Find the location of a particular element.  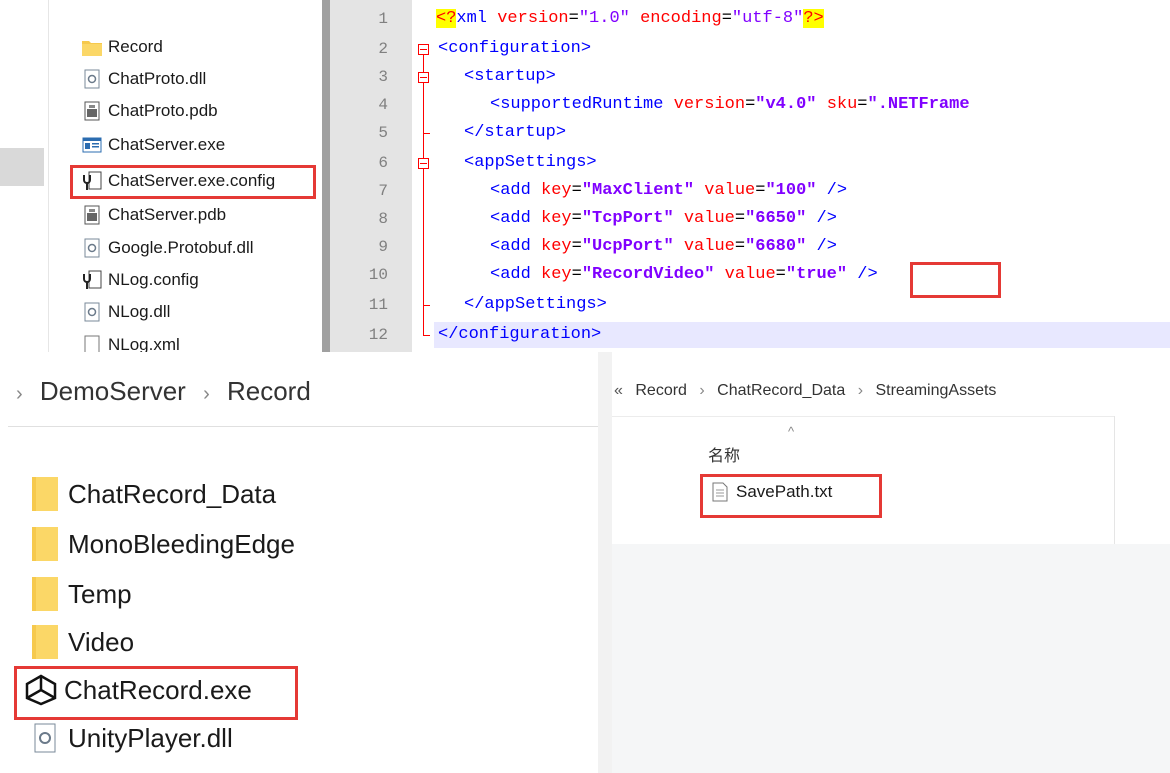

code-line-9: <add key="UcpPort" value="6680" /> is located at coordinates (663, 247).